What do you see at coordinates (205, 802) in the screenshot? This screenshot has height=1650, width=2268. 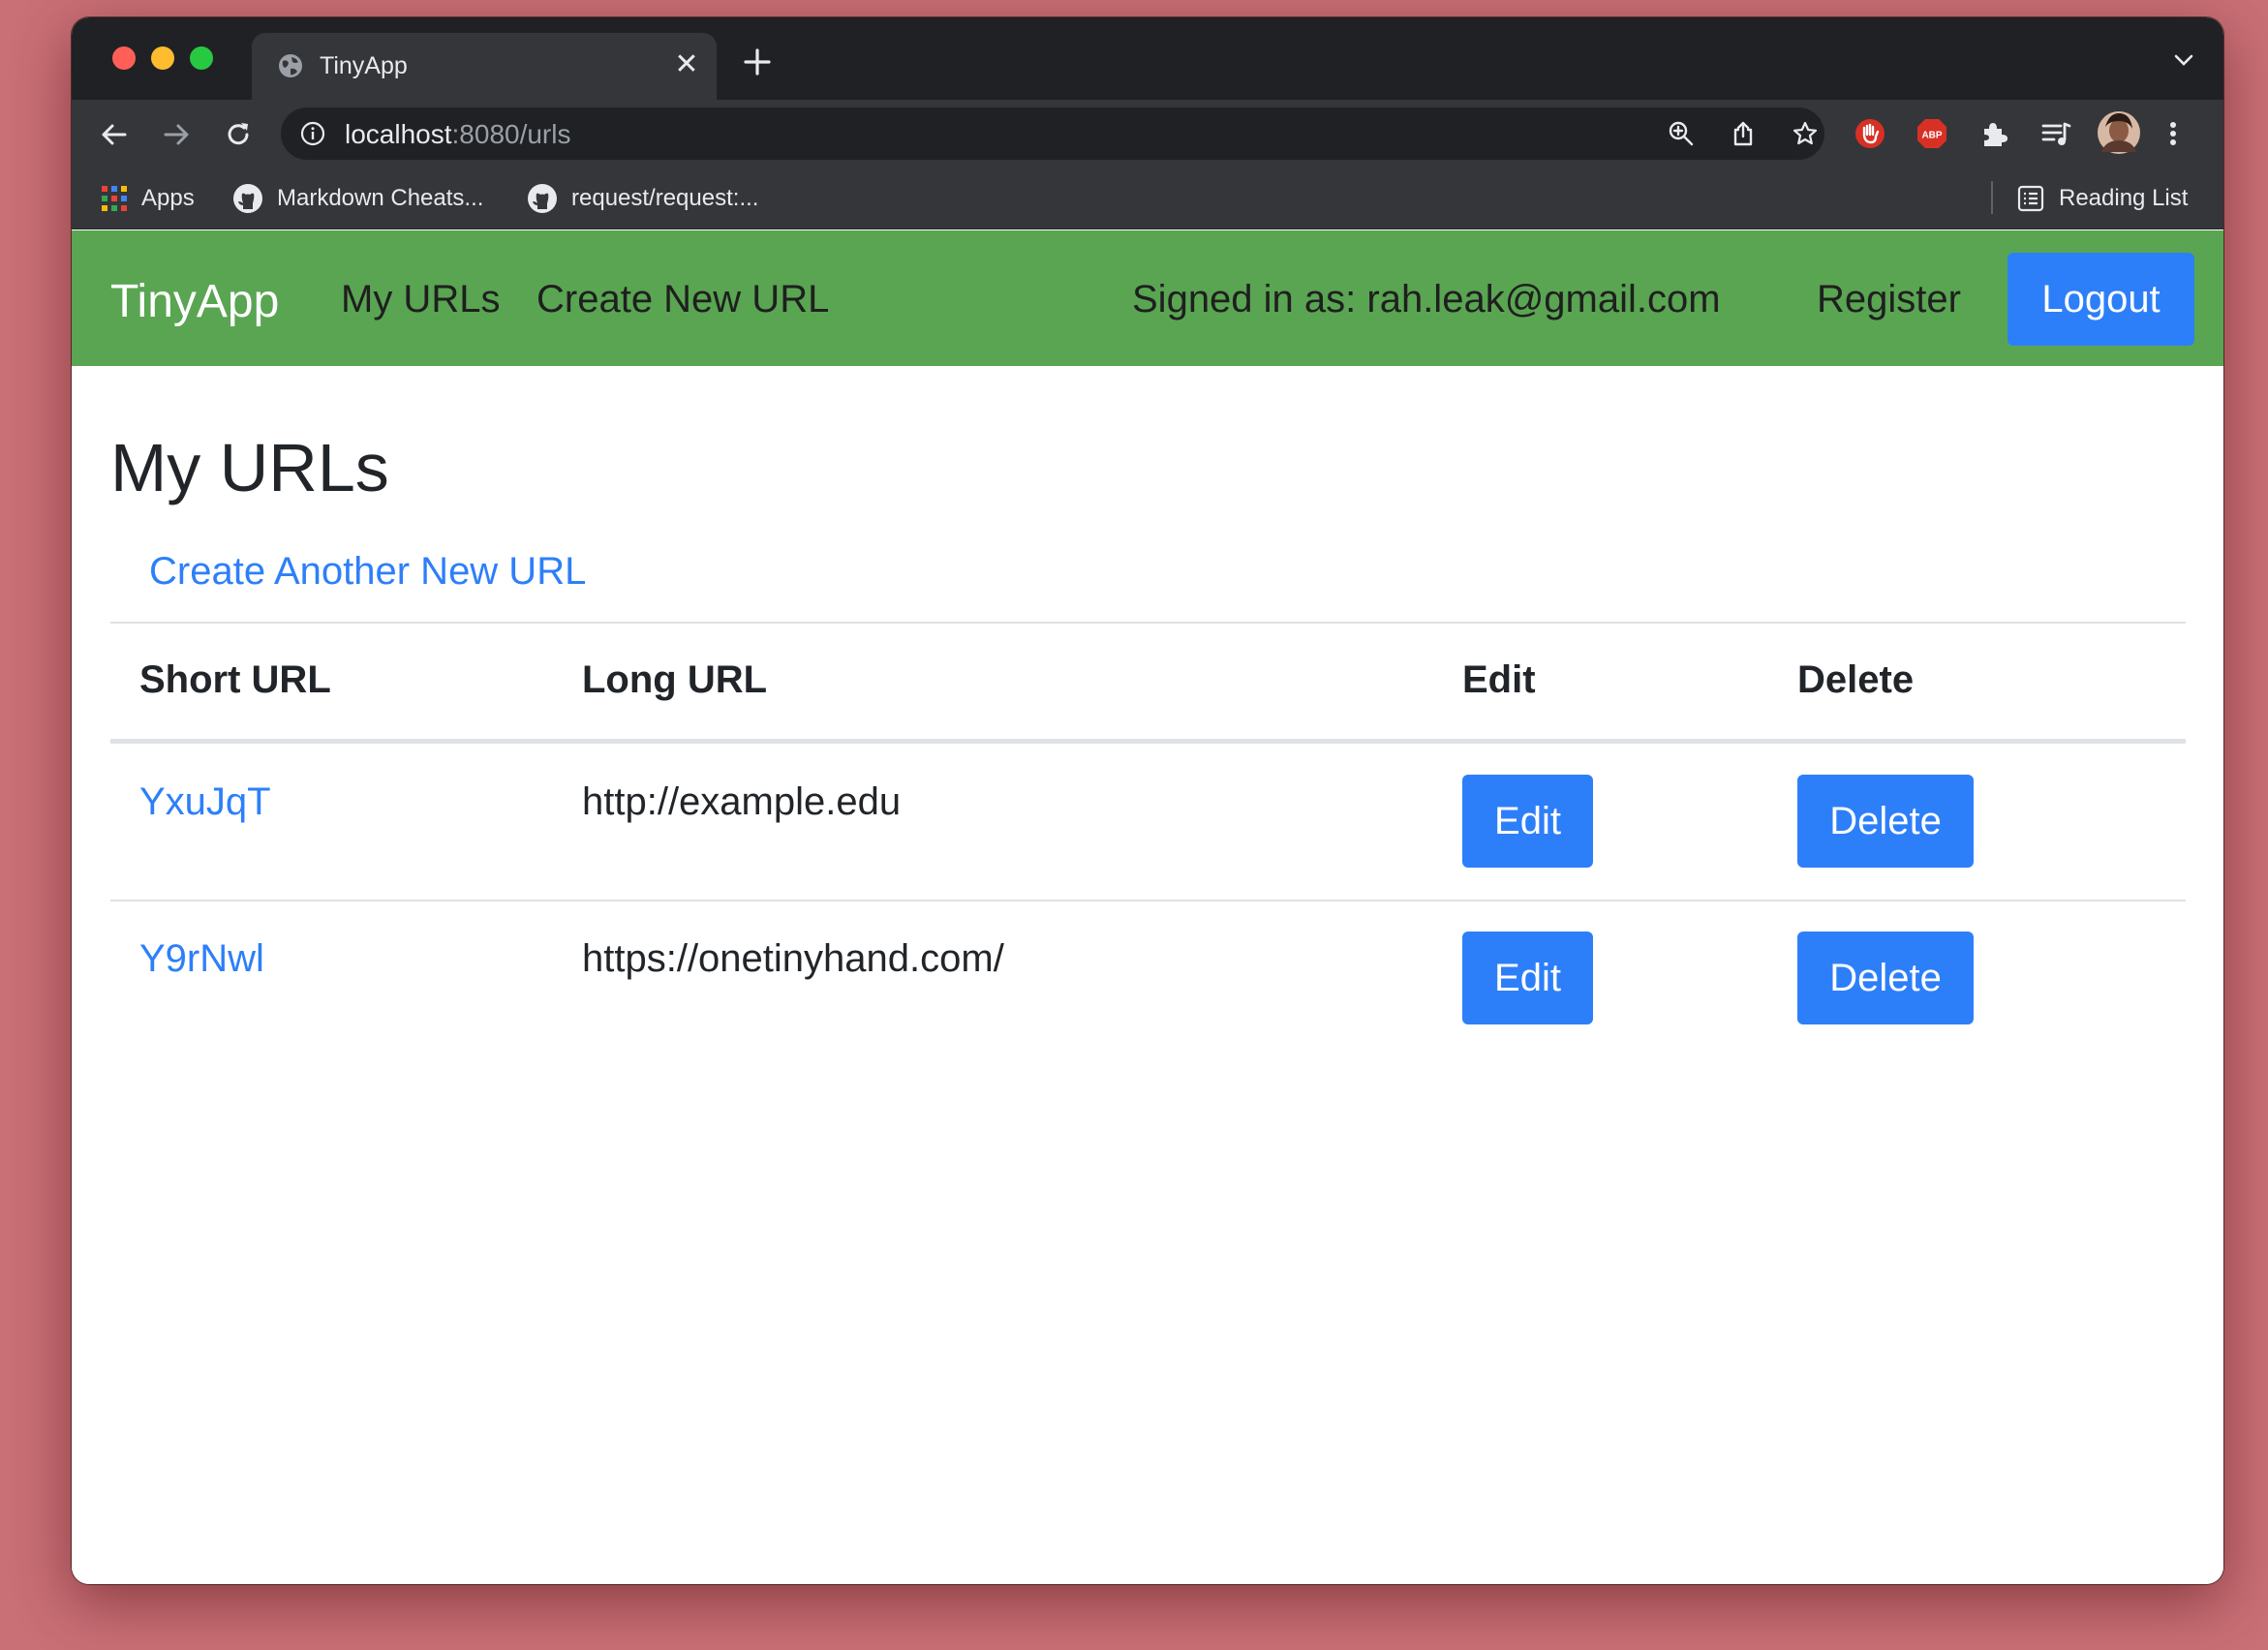 I see `short-url-link: YxuJqT` at bounding box center [205, 802].